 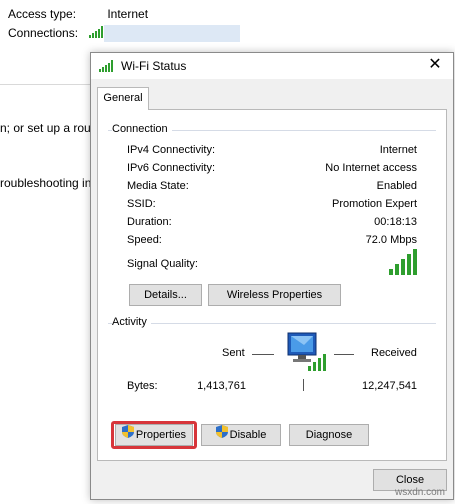 What do you see at coordinates (419, 492) in the screenshot?
I see `watermark: wsxdn.com` at bounding box center [419, 492].